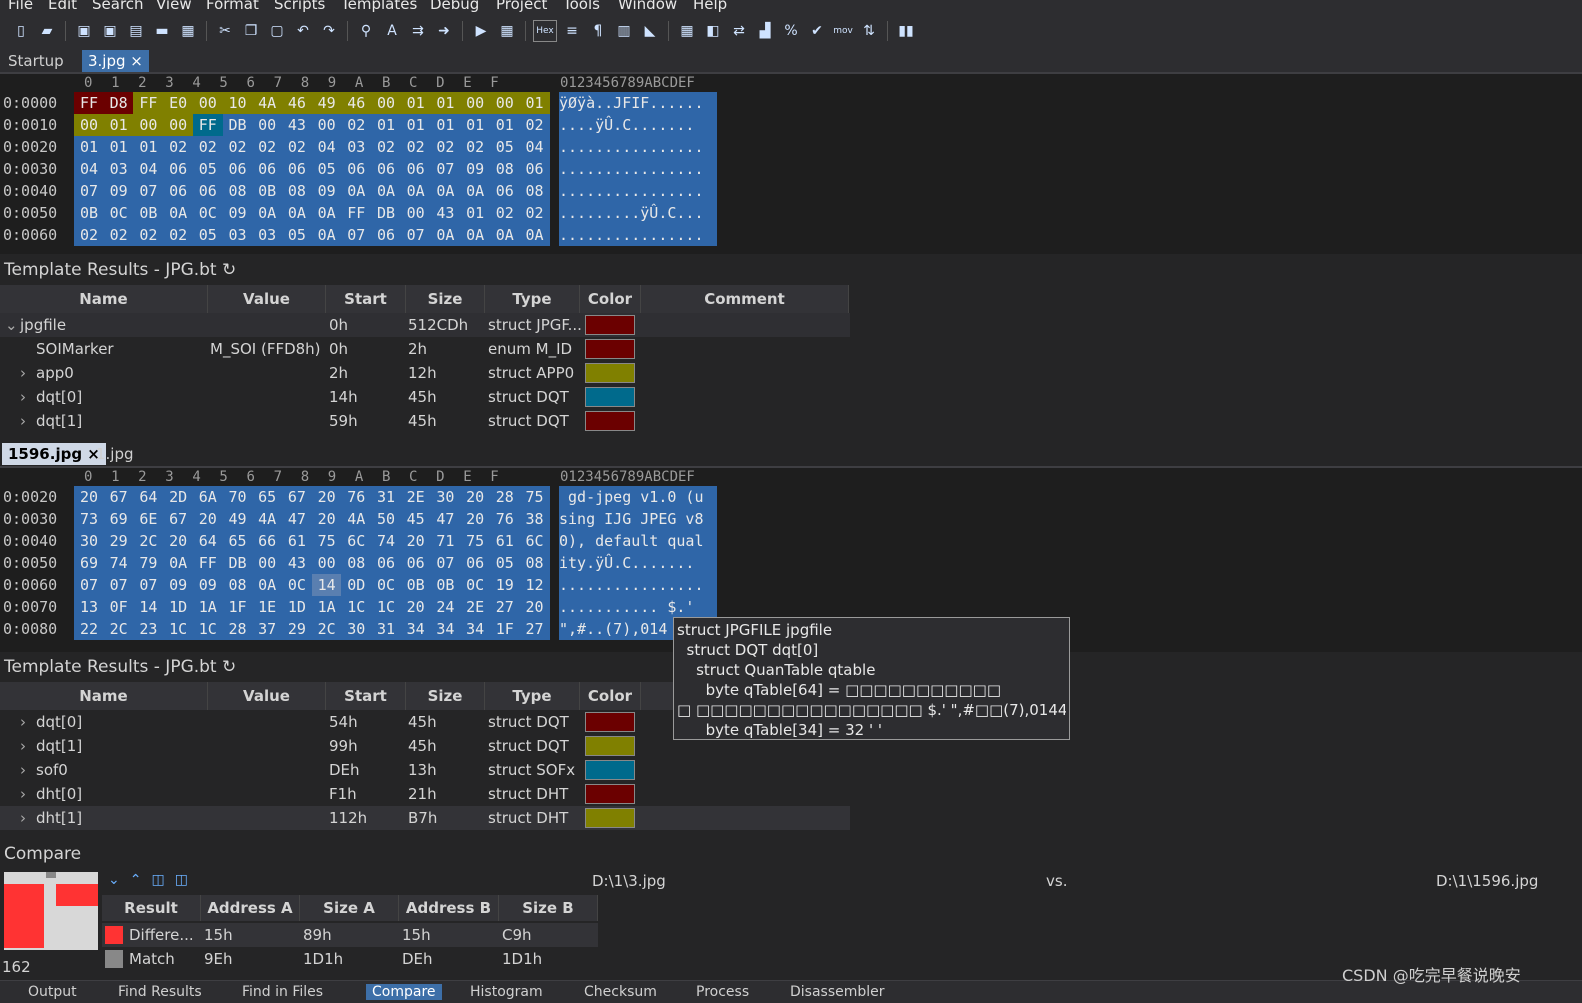 This screenshot has width=1582, height=1003. I want to click on hex-byte: 27, so click(534, 629).